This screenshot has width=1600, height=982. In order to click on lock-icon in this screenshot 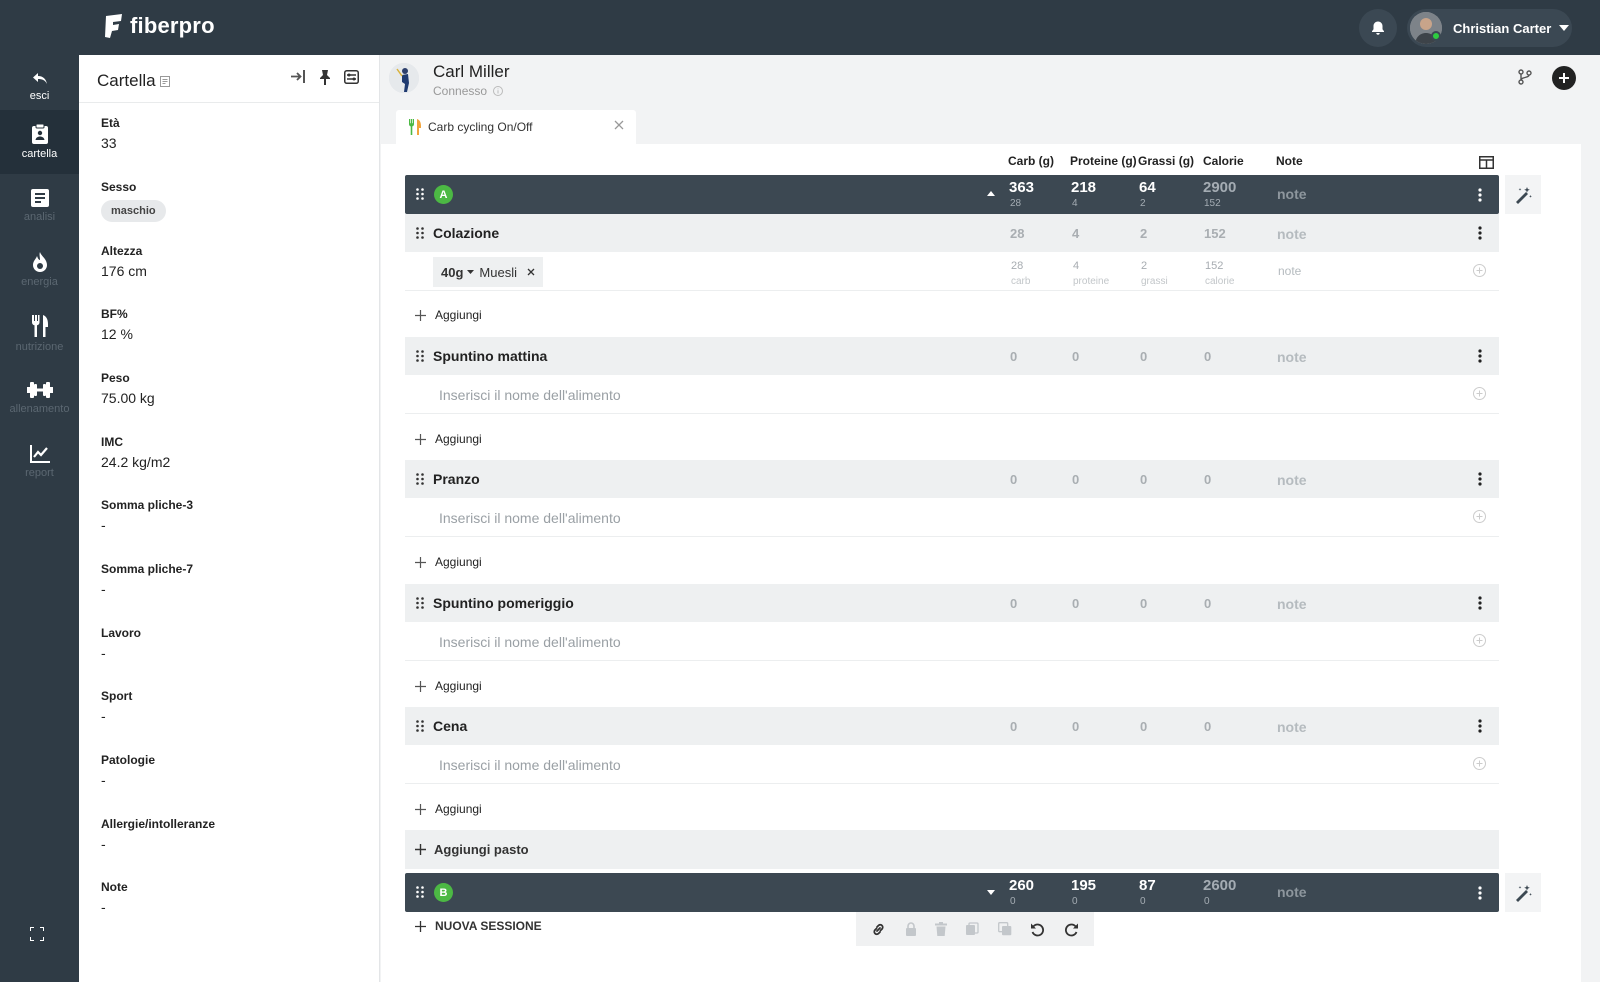, I will do `click(911, 929)`.